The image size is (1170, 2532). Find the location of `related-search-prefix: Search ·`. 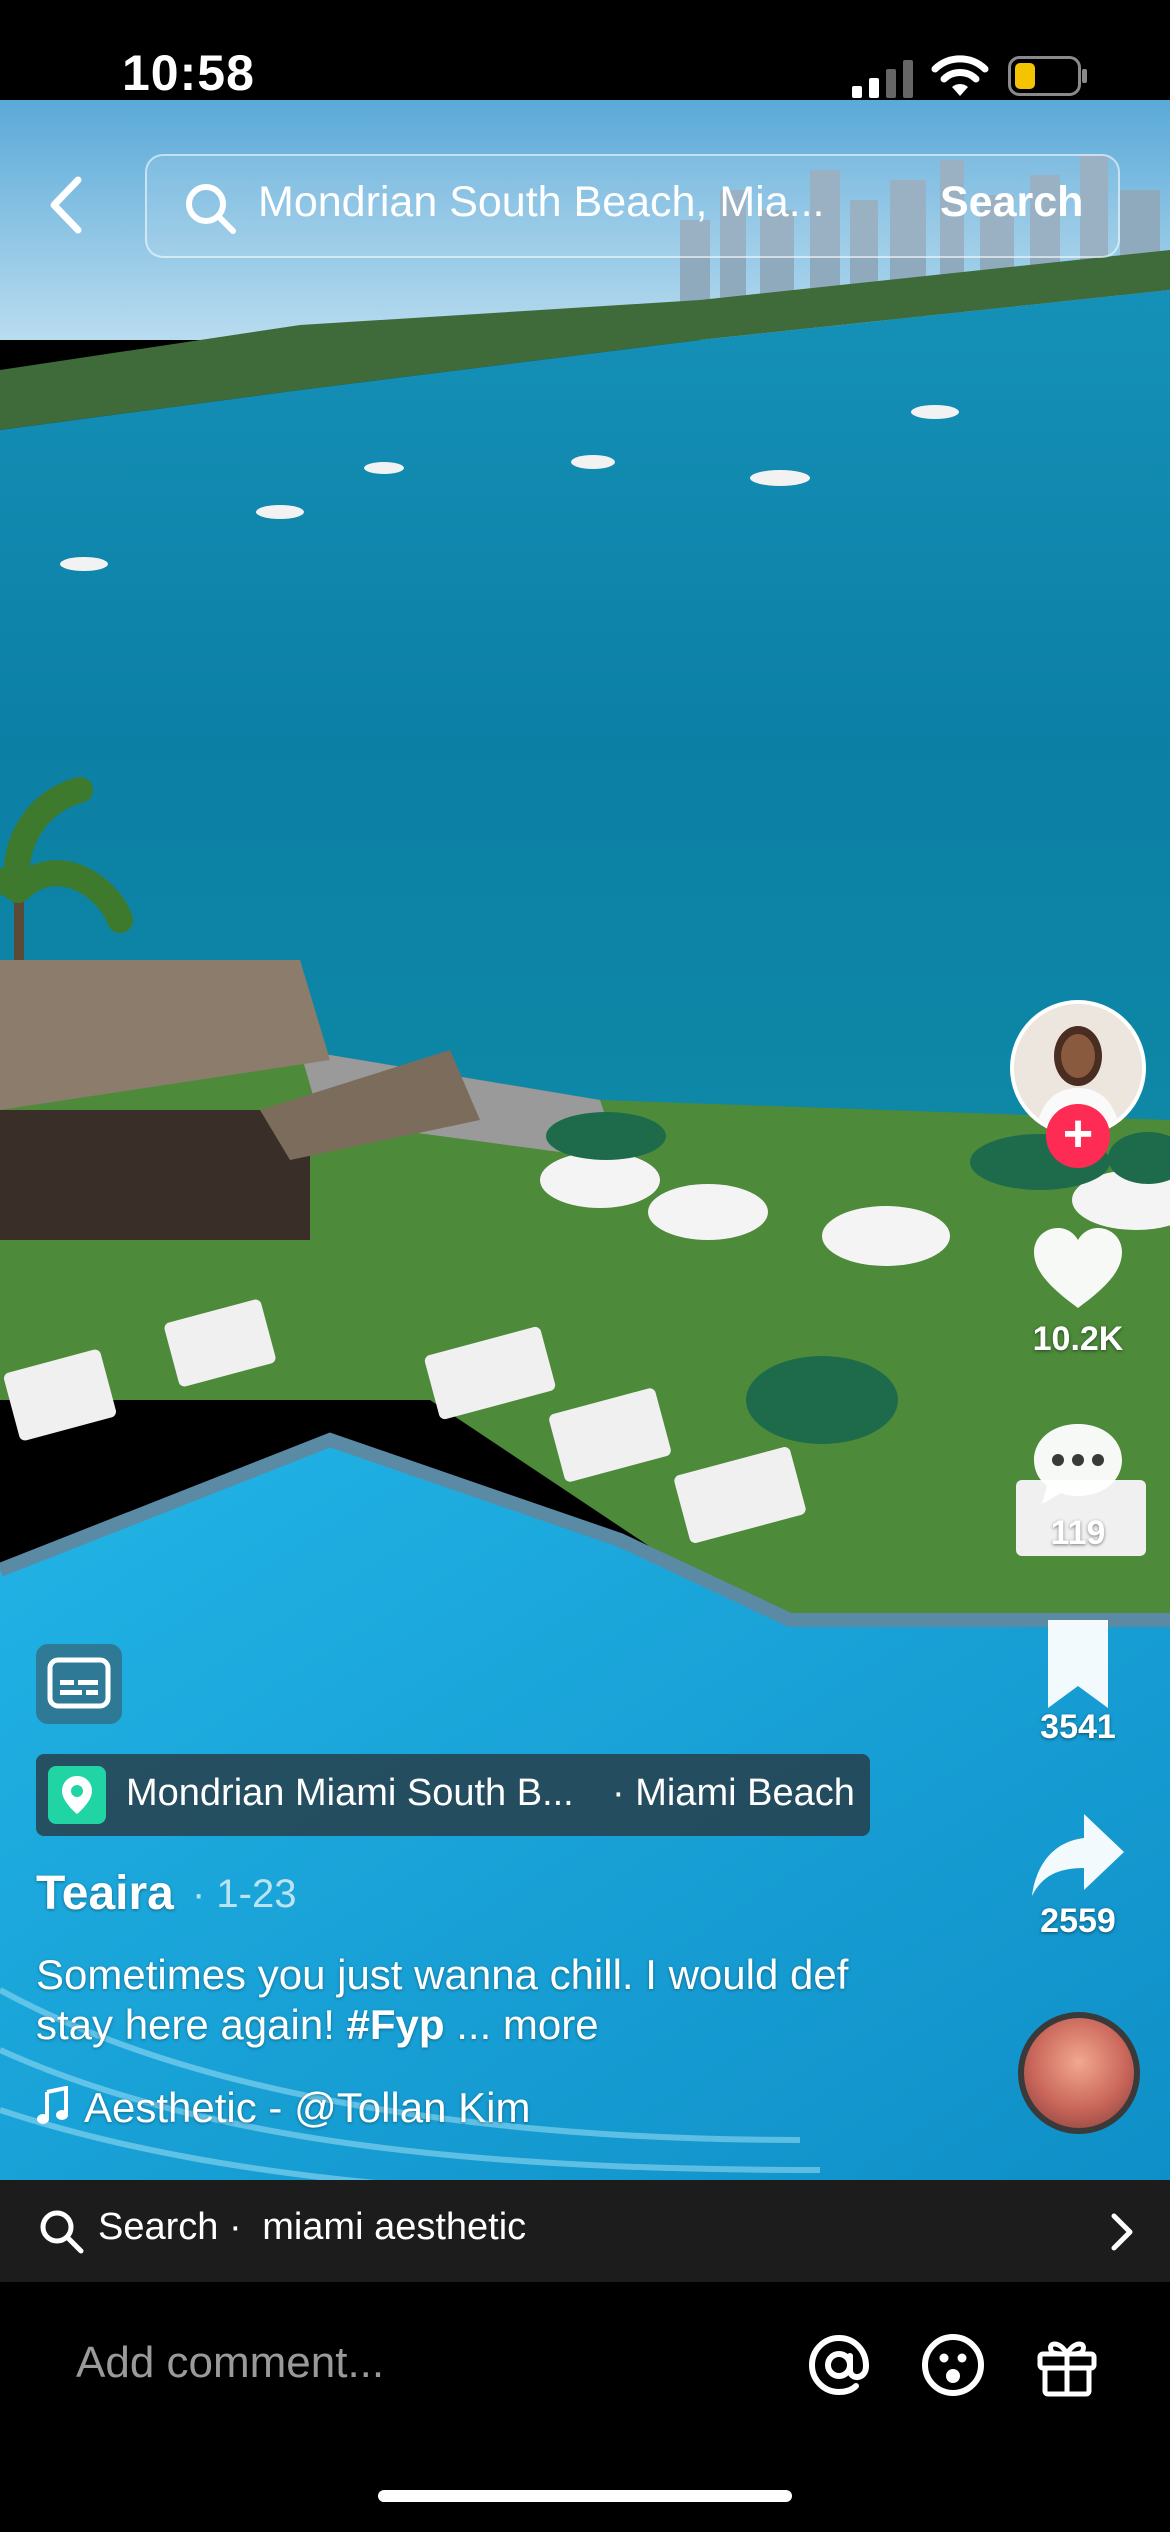

related-search-prefix: Search · is located at coordinates (170, 2227).